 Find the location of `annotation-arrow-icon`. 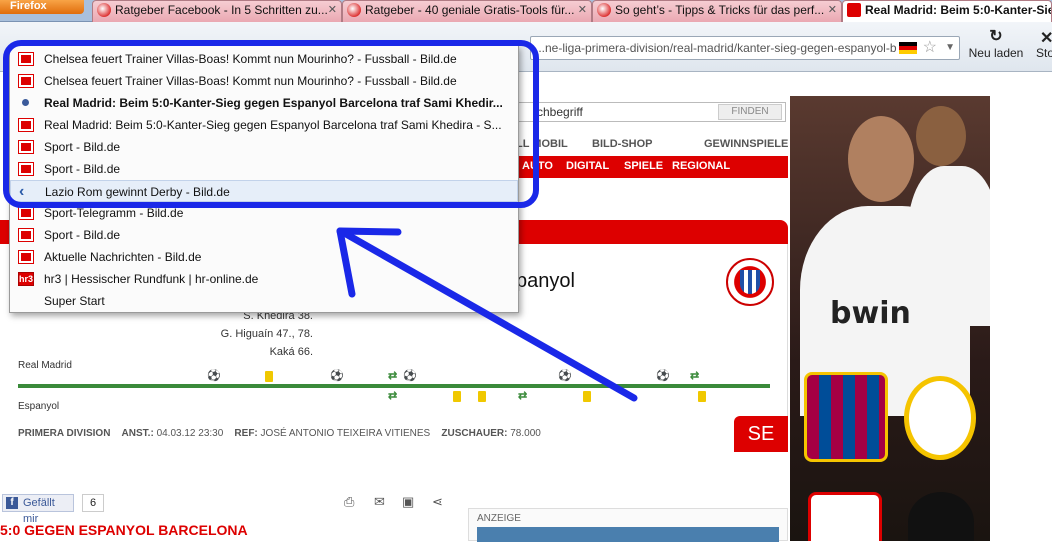

annotation-arrow-icon is located at coordinates (487, 314).